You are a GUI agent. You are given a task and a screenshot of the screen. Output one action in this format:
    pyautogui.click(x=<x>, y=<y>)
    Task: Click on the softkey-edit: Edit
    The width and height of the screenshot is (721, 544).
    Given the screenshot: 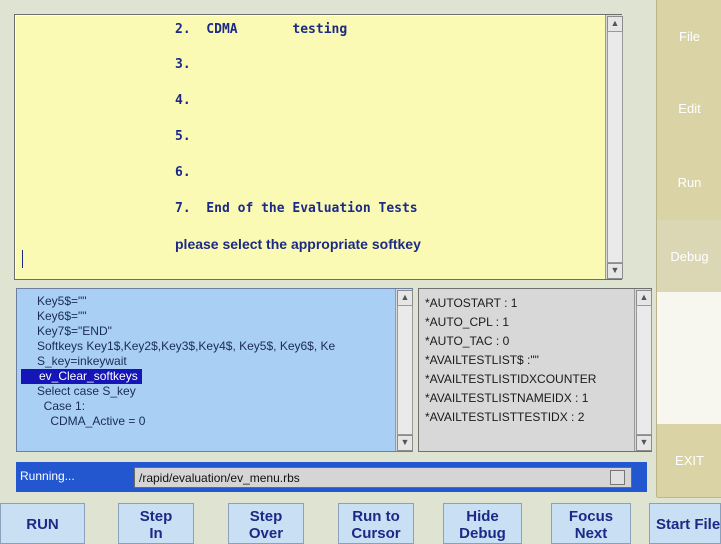 What is the action you would take?
    pyautogui.click(x=689, y=108)
    